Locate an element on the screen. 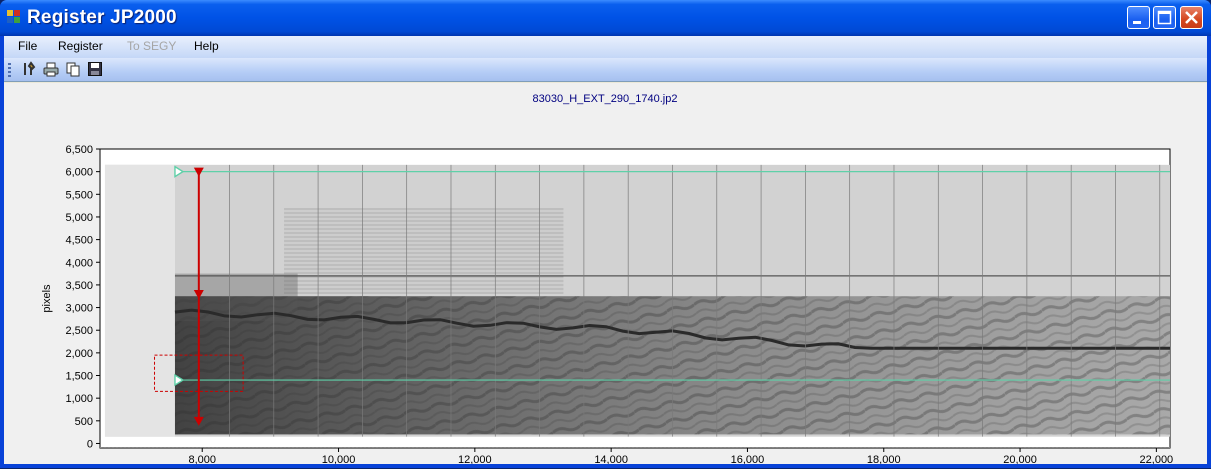 This screenshot has width=1211, height=469. maximize-icon is located at coordinates (1164, 17).